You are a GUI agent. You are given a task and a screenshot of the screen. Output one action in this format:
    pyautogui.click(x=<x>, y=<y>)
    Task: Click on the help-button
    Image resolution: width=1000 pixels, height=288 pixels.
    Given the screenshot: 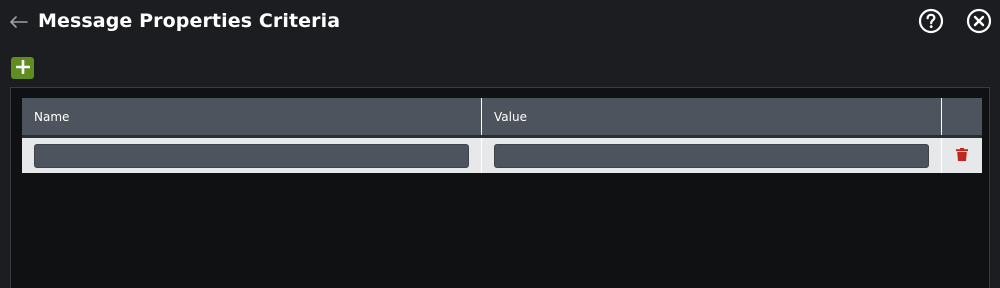 What is the action you would take?
    pyautogui.click(x=931, y=23)
    